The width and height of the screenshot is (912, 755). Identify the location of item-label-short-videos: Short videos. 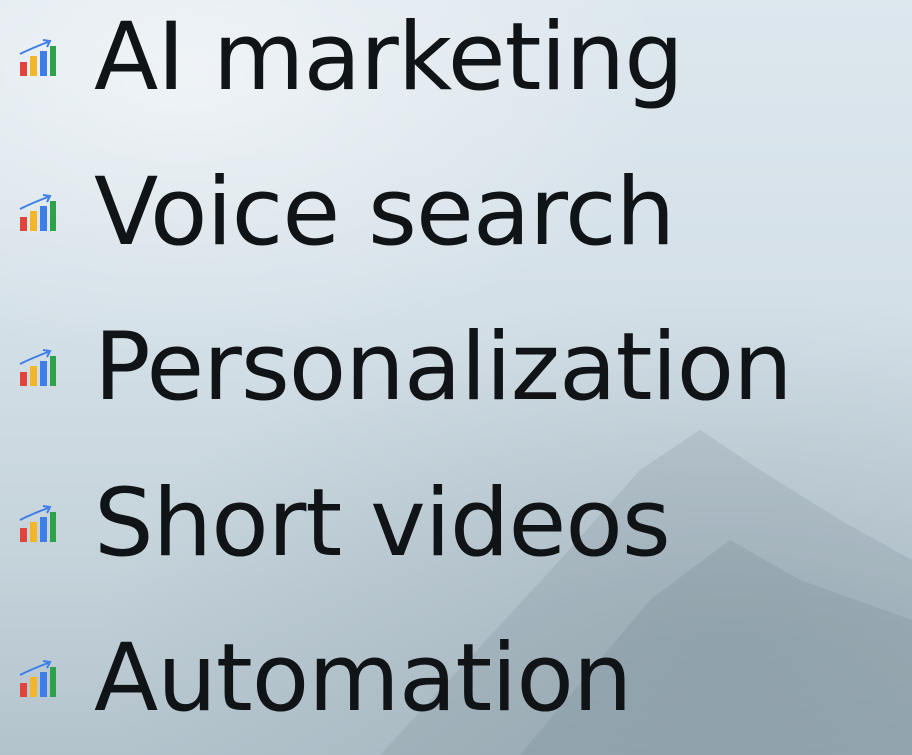
(382, 523).